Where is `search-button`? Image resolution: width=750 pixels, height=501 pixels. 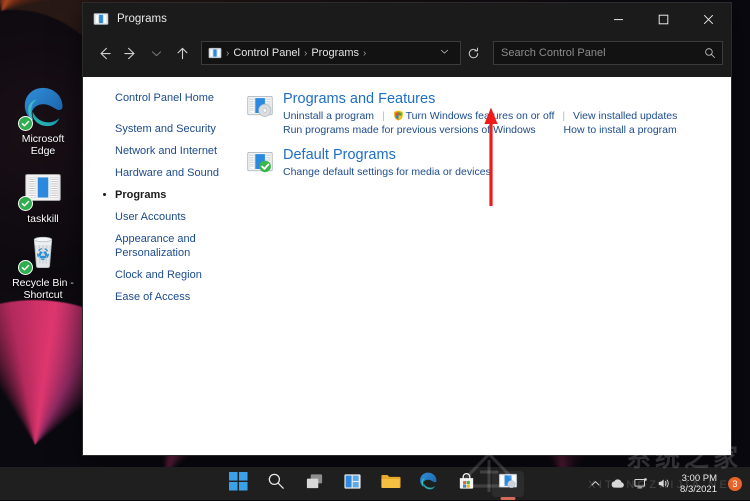 search-button is located at coordinates (276, 484).